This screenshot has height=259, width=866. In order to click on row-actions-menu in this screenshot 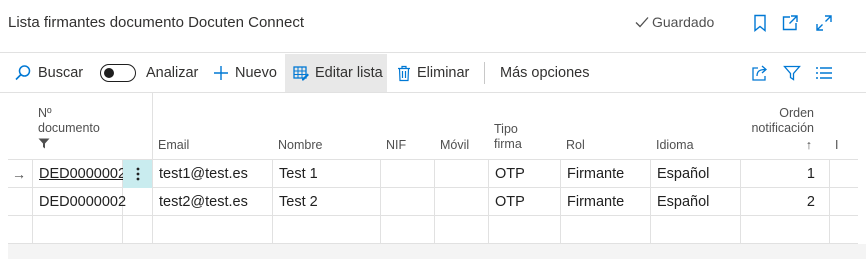, I will do `click(137, 174)`.